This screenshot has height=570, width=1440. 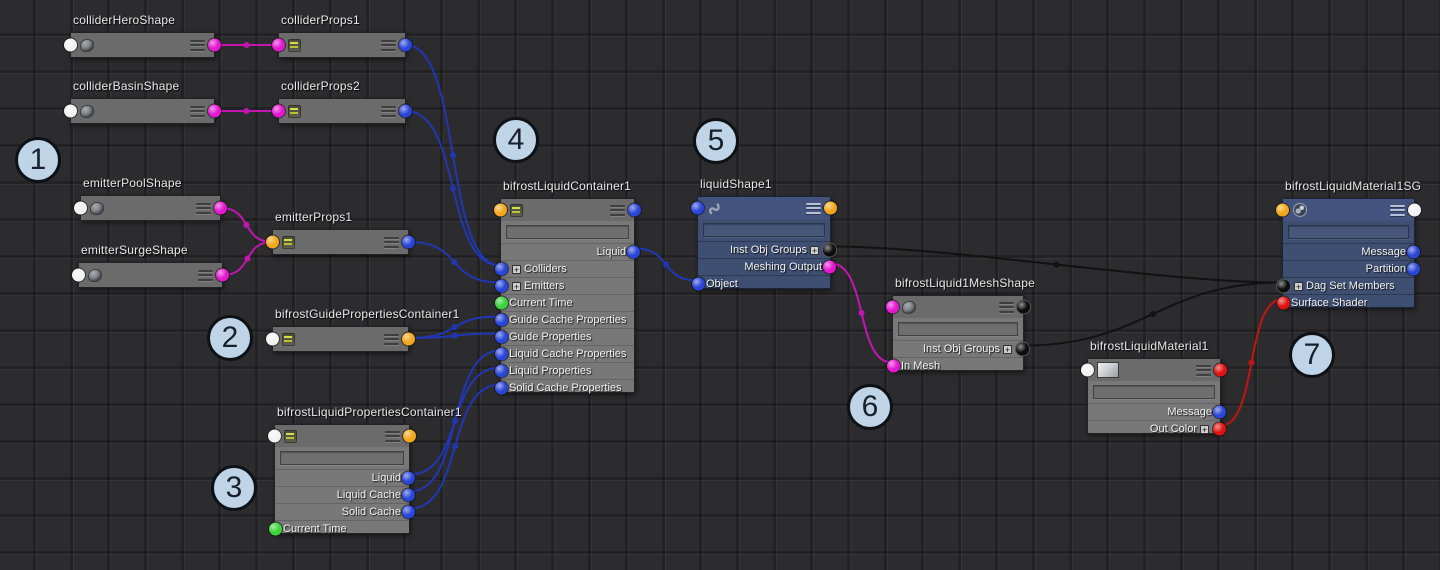 I want to click on port-emitterSurgeShape-title-left, so click(x=78, y=275).